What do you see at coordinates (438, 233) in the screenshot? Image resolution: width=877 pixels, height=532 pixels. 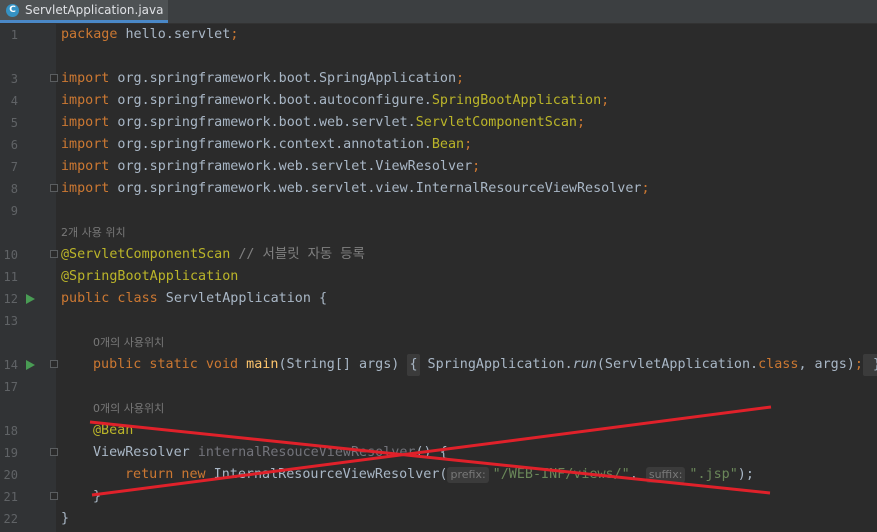 I see `usage-hint: 2개 사용 위치` at bounding box center [438, 233].